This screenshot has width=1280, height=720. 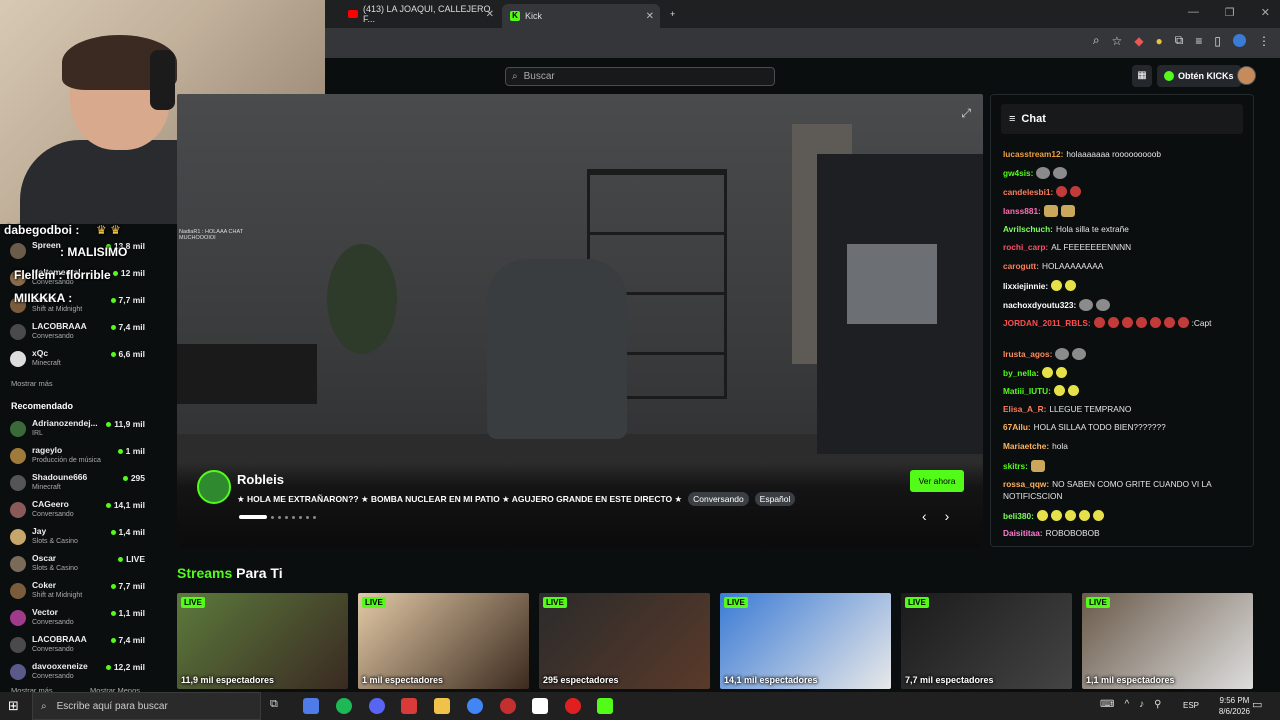 I want to click on chat-username: rossa_qqw:, so click(x=1026, y=484).